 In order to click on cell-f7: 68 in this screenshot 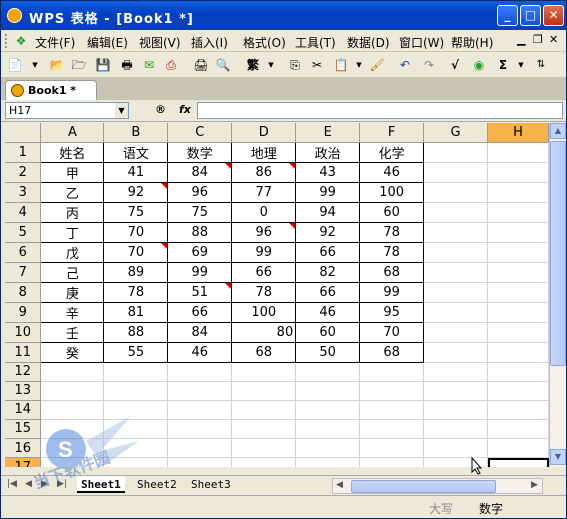, I will do `click(392, 272)`.